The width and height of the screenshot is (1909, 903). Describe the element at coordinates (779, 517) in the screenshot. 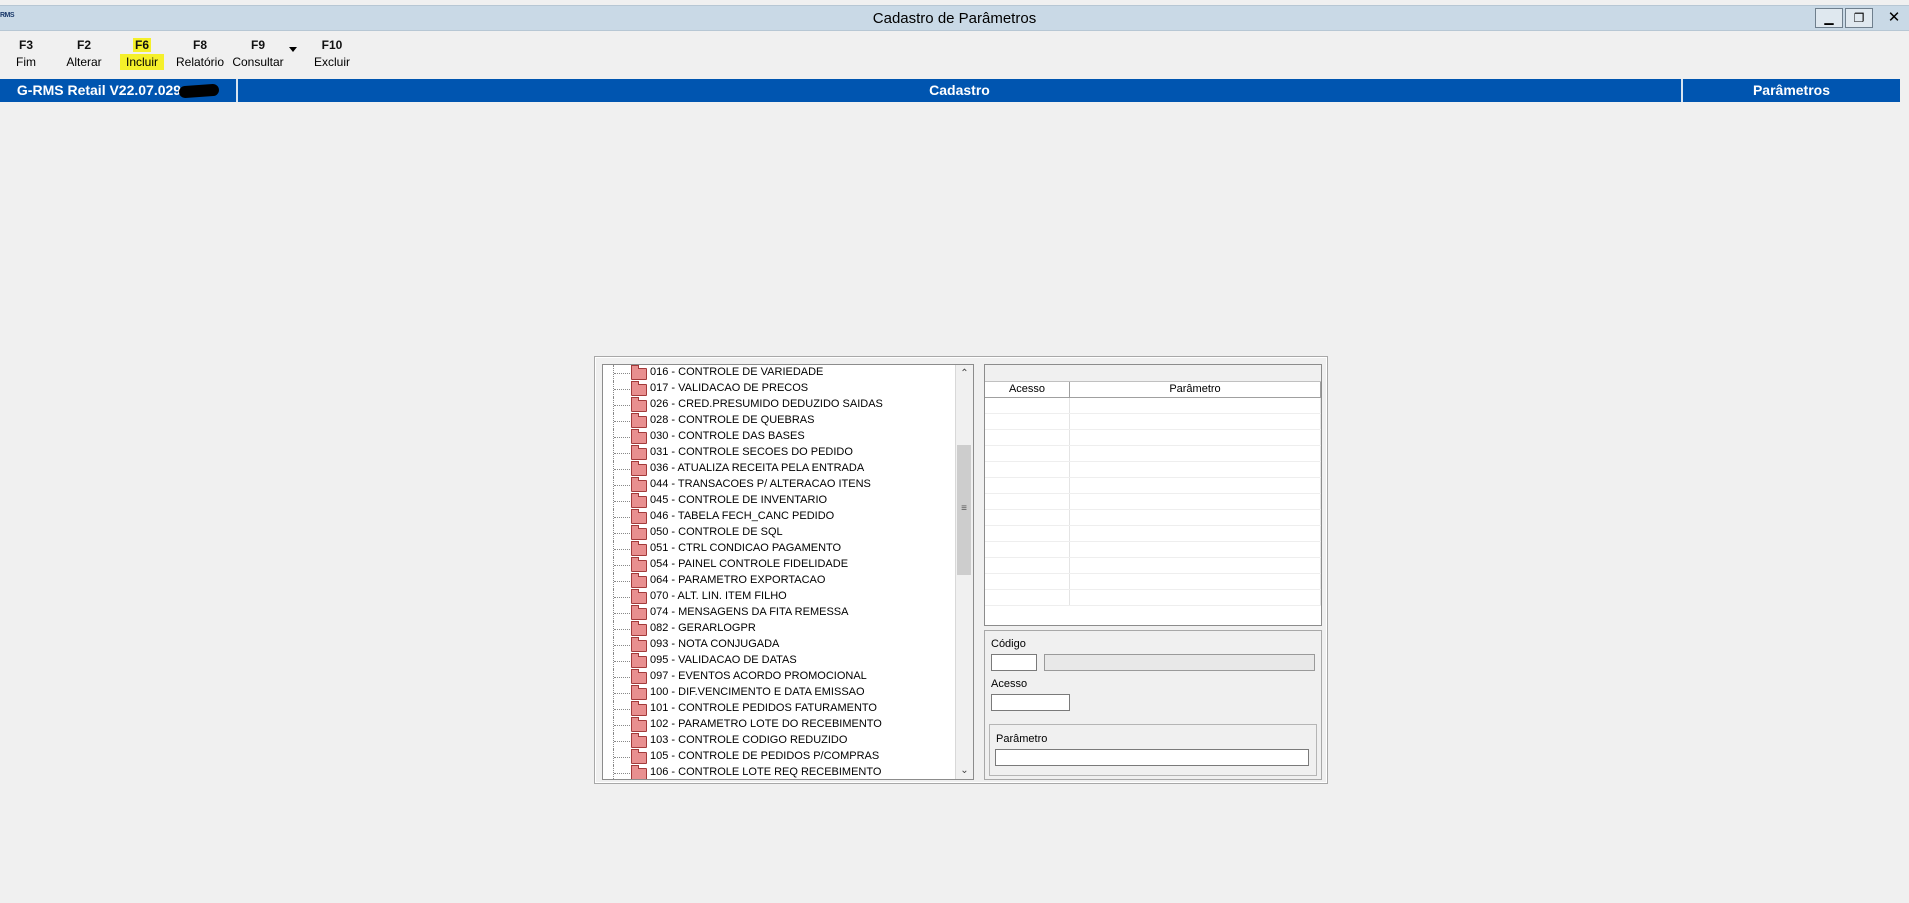

I see `tree-item: 046 - TABELA FECH_CANC PEDIDO` at that location.